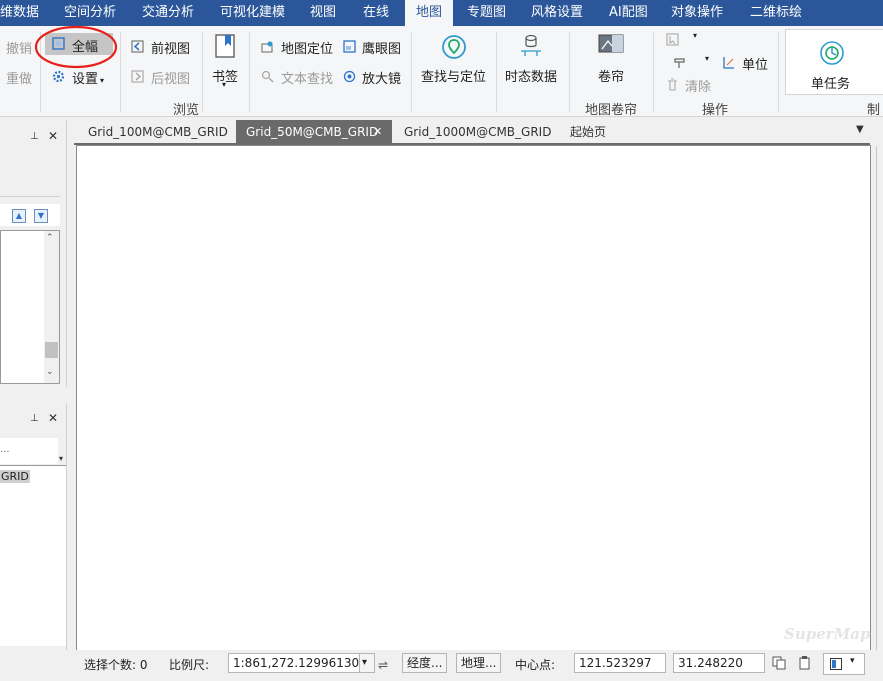  What do you see at coordinates (19, 47) in the screenshot?
I see `undo-button: 撤销` at bounding box center [19, 47].